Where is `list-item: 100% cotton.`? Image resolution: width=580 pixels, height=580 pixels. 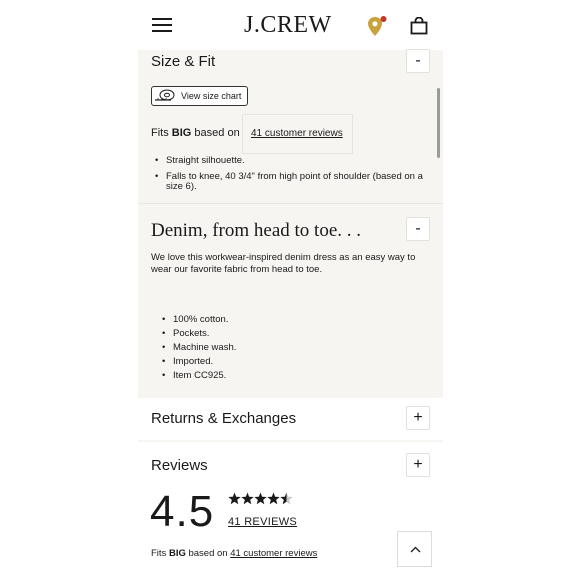 list-item: 100% cotton. is located at coordinates (262, 320).